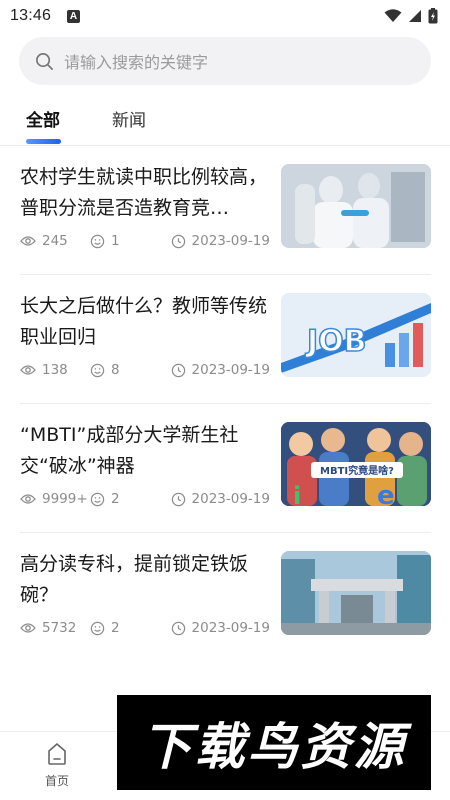 Image resolution: width=450 pixels, height=800 pixels. What do you see at coordinates (129, 450) in the screenshot?
I see `news-title: “MBTI”成部分大学新生社交“破冰”神器` at bounding box center [129, 450].